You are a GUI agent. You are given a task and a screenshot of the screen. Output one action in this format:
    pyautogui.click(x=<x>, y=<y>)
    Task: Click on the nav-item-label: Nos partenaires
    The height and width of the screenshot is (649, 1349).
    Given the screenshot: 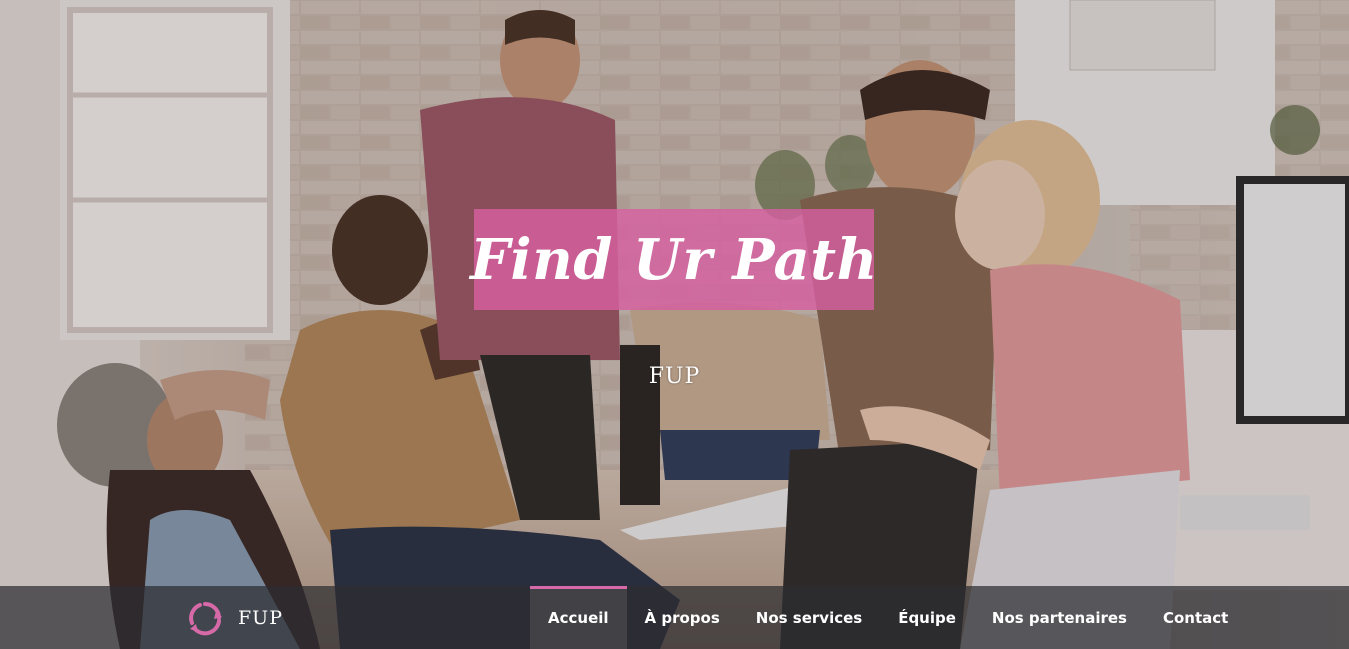 What is the action you would take?
    pyautogui.click(x=1059, y=617)
    